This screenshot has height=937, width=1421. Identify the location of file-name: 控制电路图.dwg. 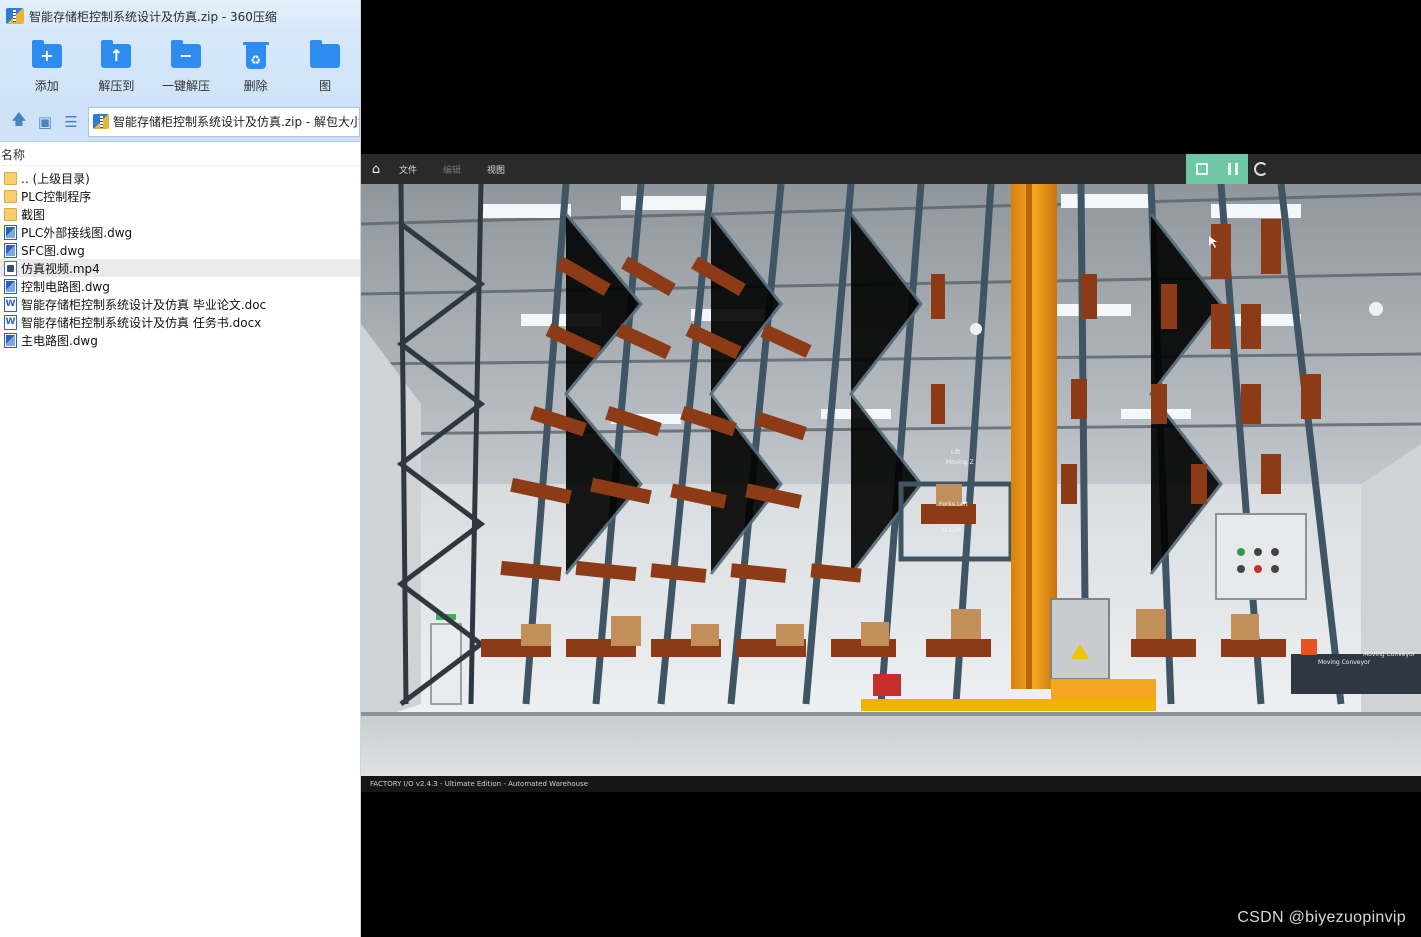
(65, 286).